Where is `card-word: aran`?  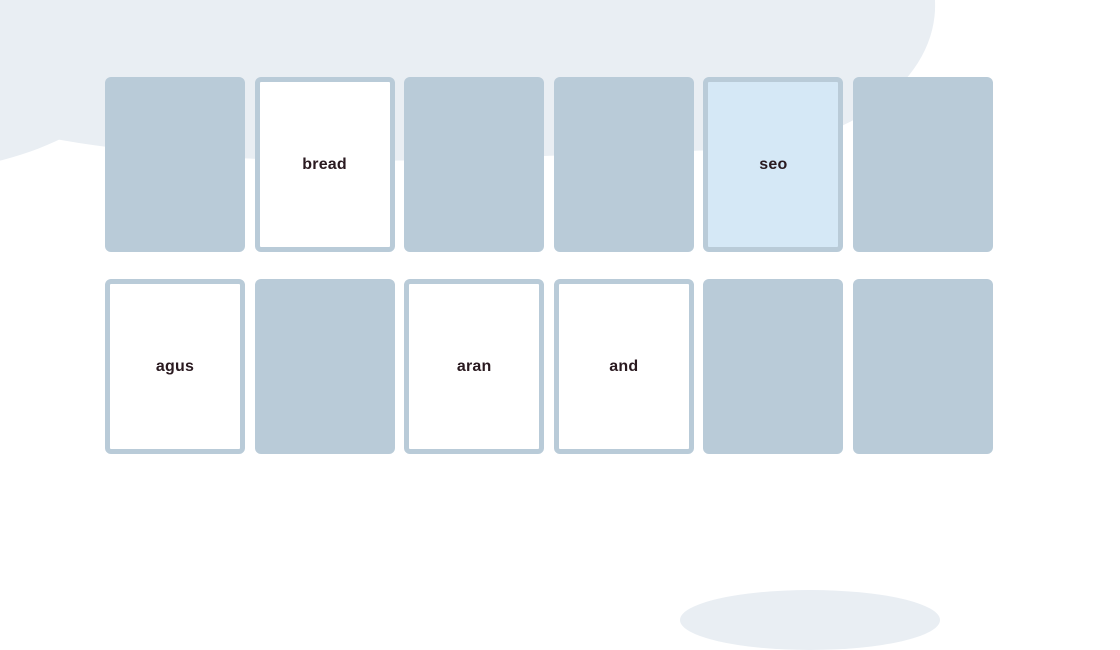 card-word: aran is located at coordinates (474, 366).